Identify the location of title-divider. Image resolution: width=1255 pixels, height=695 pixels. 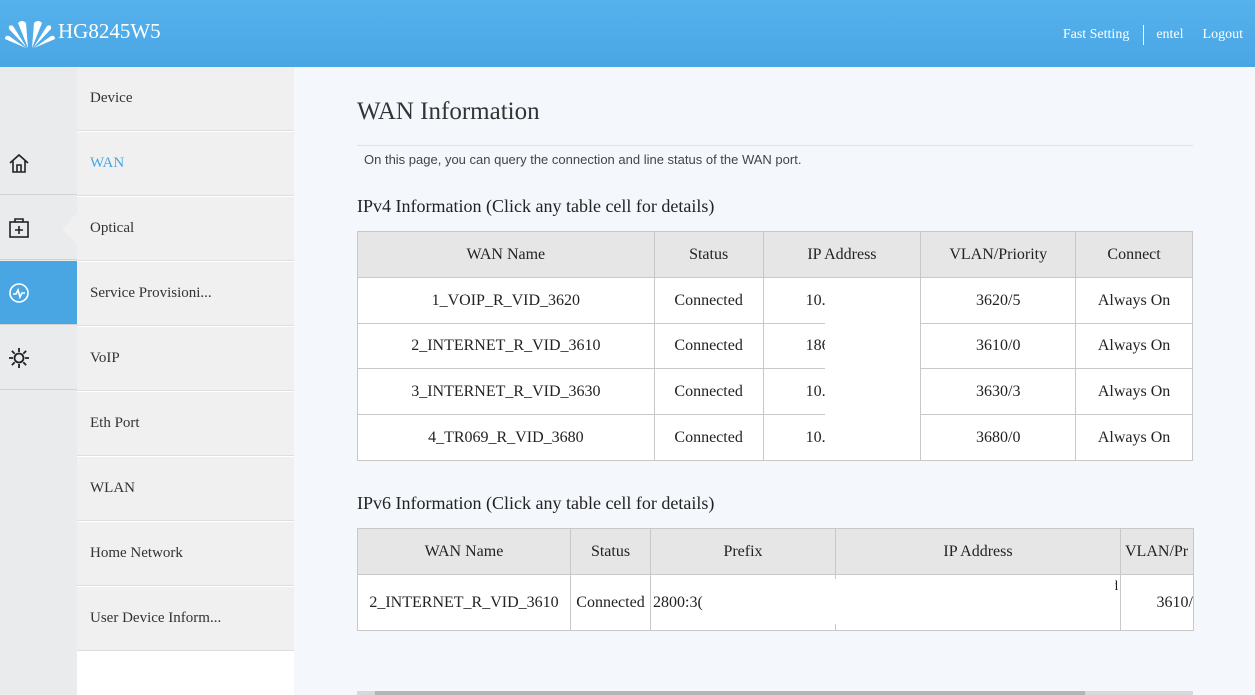
(775, 145).